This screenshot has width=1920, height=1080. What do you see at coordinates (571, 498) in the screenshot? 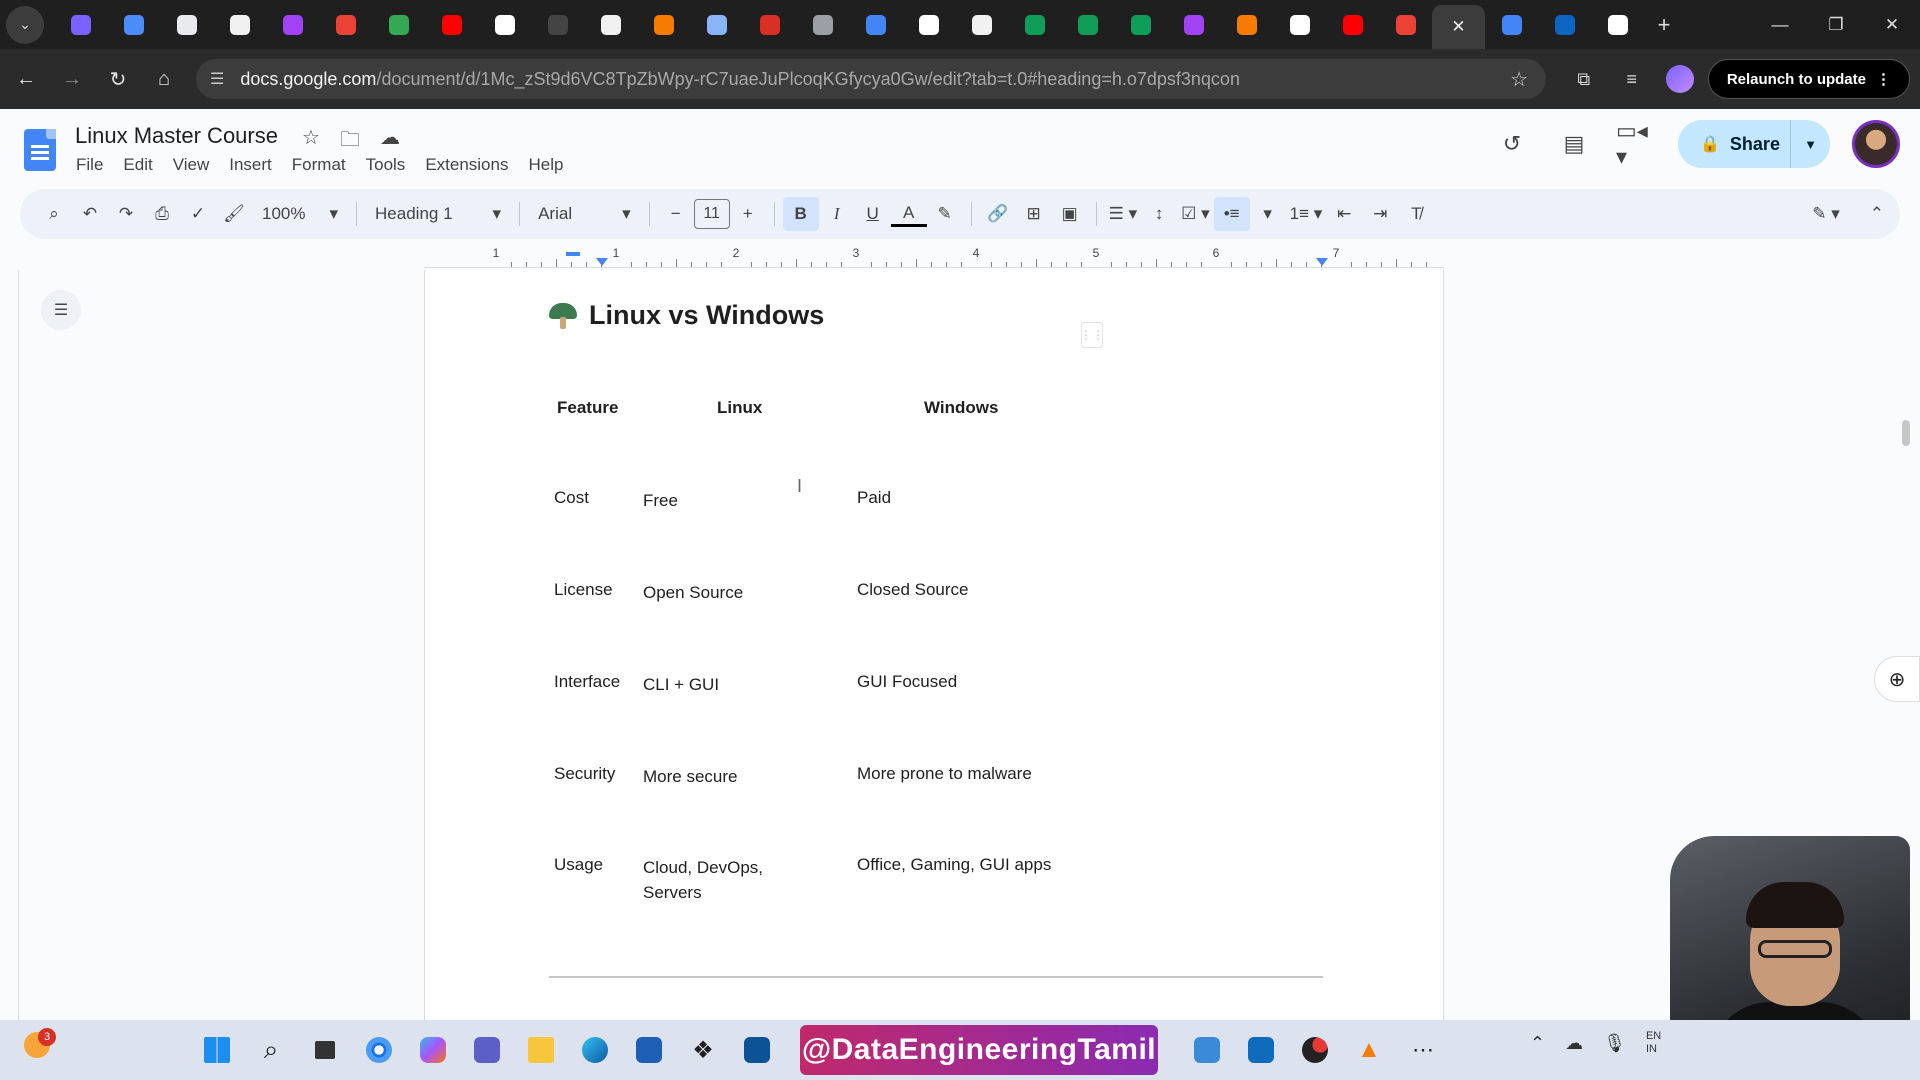
I see `cell-feature: Cost` at bounding box center [571, 498].